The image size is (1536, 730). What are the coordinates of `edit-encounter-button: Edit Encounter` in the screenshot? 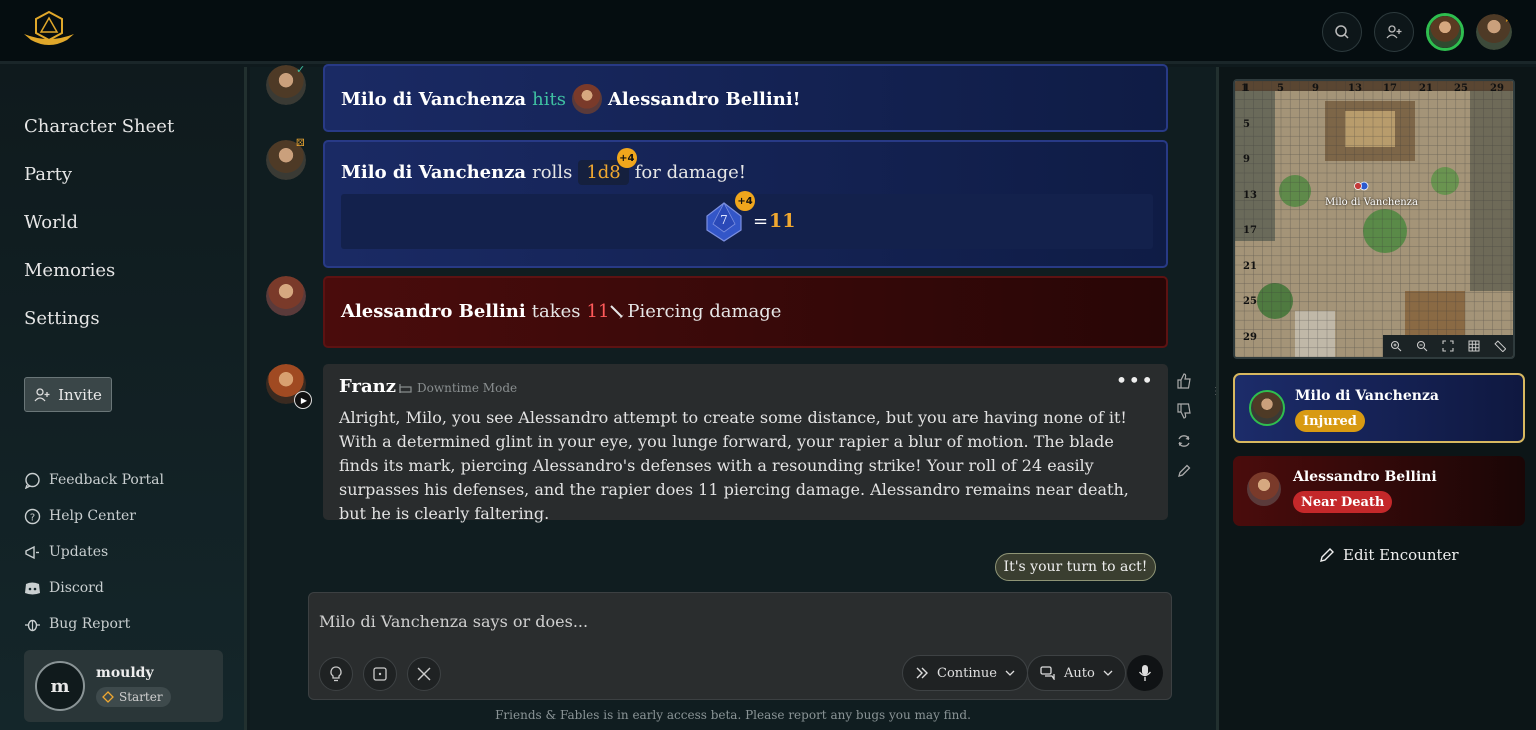 It's located at (1389, 555).